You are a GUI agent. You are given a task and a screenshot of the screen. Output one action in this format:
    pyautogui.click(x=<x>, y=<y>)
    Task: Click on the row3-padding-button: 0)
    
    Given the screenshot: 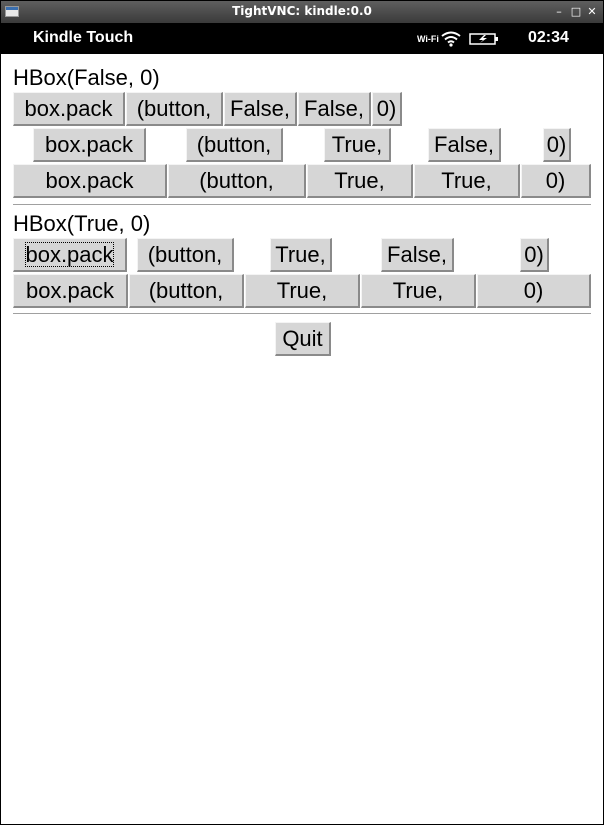 What is the action you would take?
    pyautogui.click(x=556, y=181)
    